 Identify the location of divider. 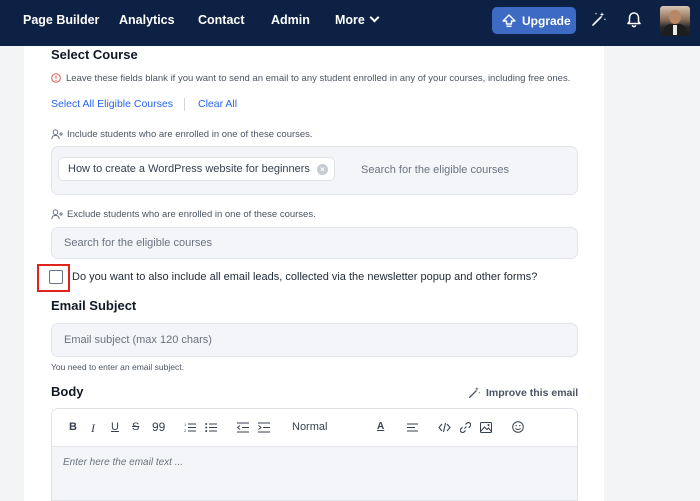
(184, 104).